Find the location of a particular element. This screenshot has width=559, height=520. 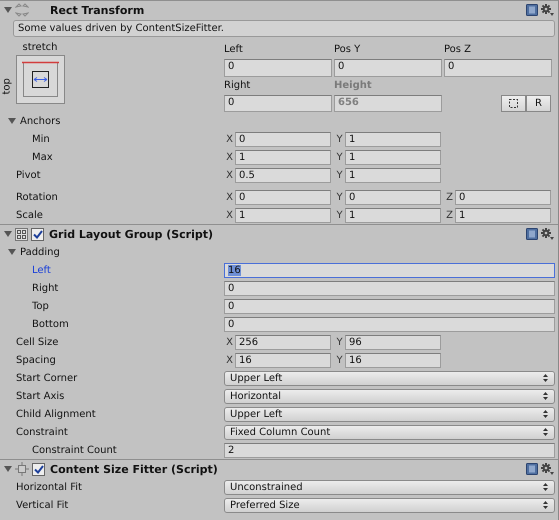

component-title: Content Size Fitter (Script) is located at coordinates (134, 469).